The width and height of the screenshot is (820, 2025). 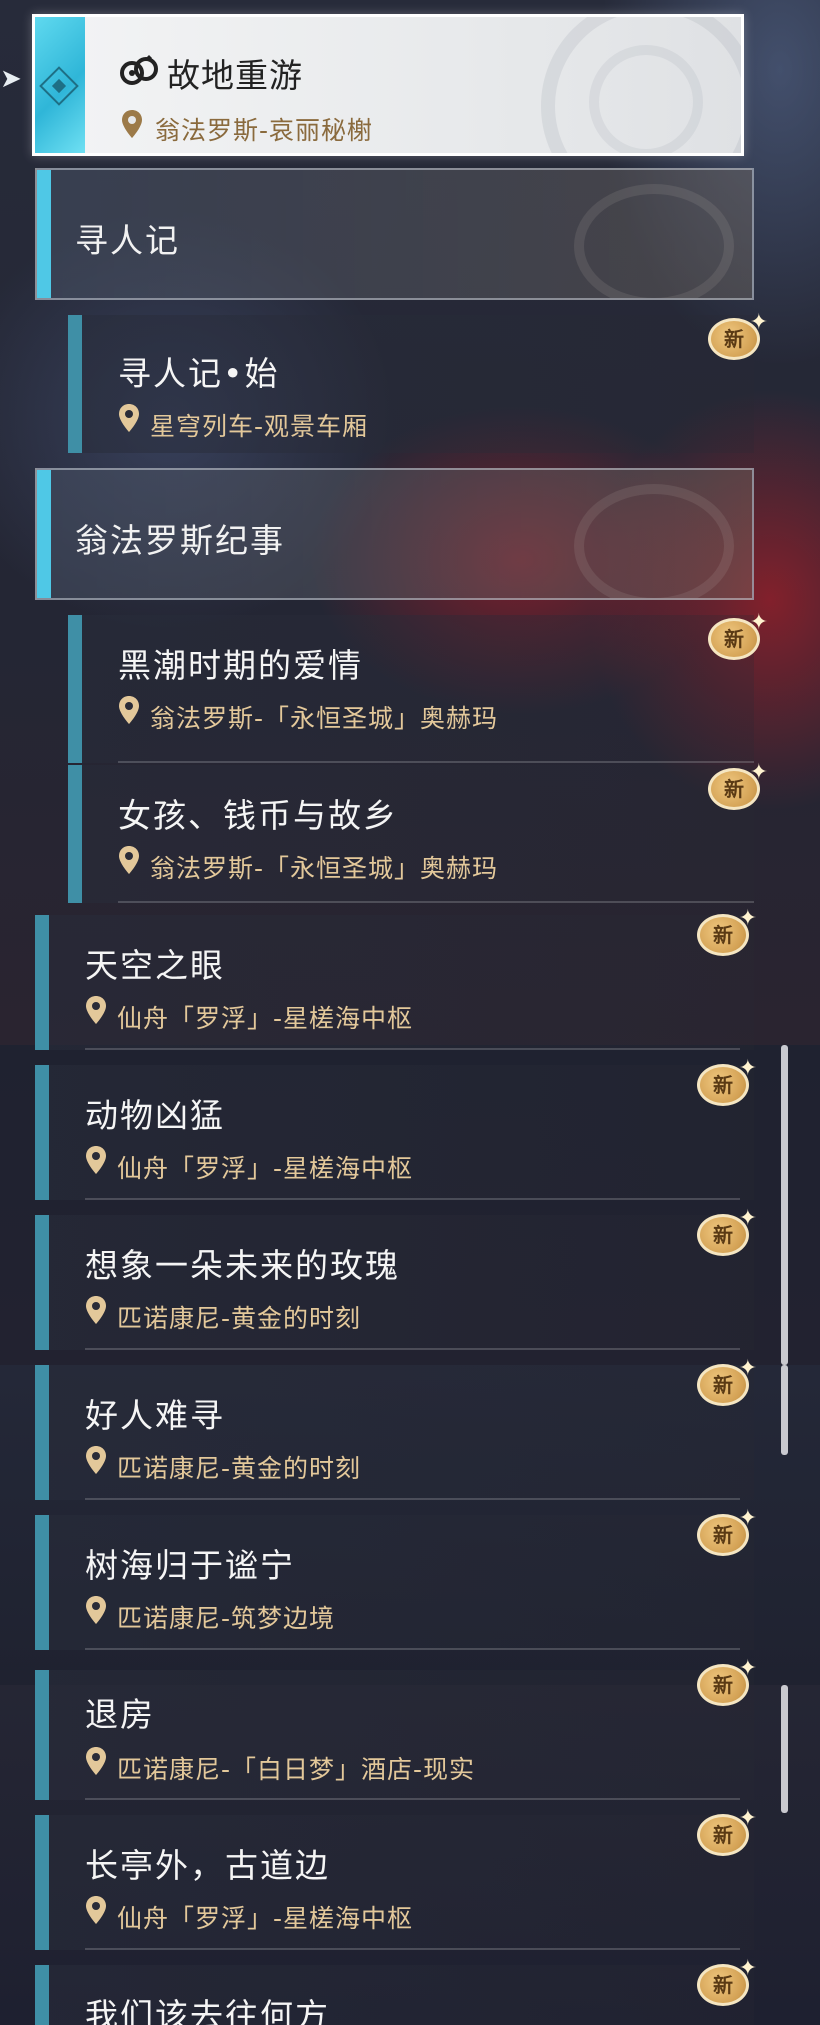 What do you see at coordinates (226, 1618) in the screenshot?
I see `quest-location: 匹诺康尼-筑梦边境` at bounding box center [226, 1618].